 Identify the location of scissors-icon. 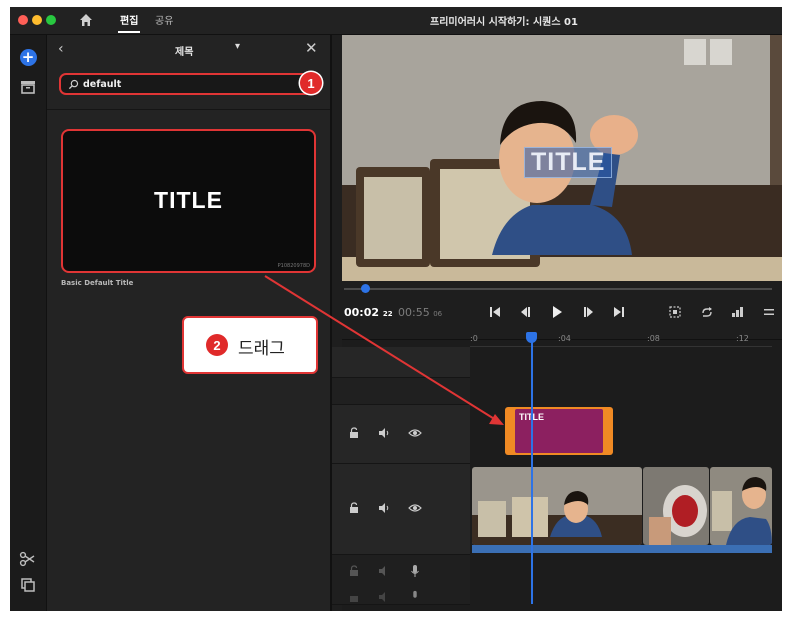
(28, 559).